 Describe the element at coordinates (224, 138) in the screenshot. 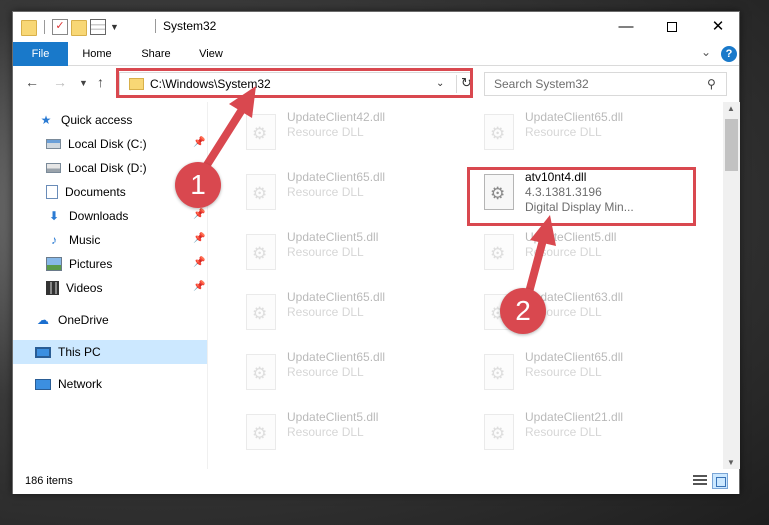

I see `arrow-1-shaft` at that location.